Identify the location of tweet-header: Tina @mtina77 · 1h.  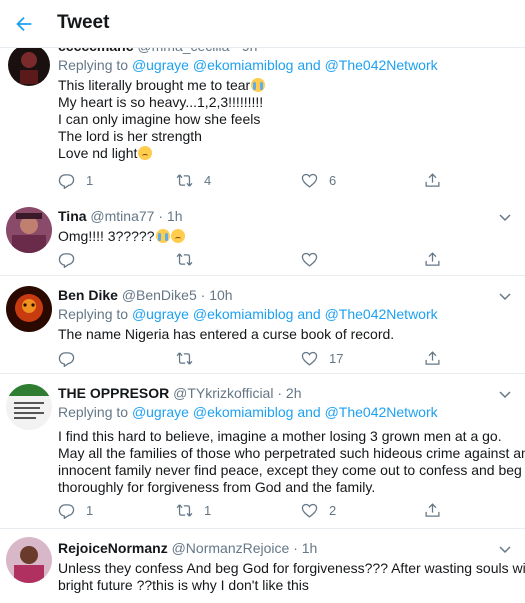
(284, 216).